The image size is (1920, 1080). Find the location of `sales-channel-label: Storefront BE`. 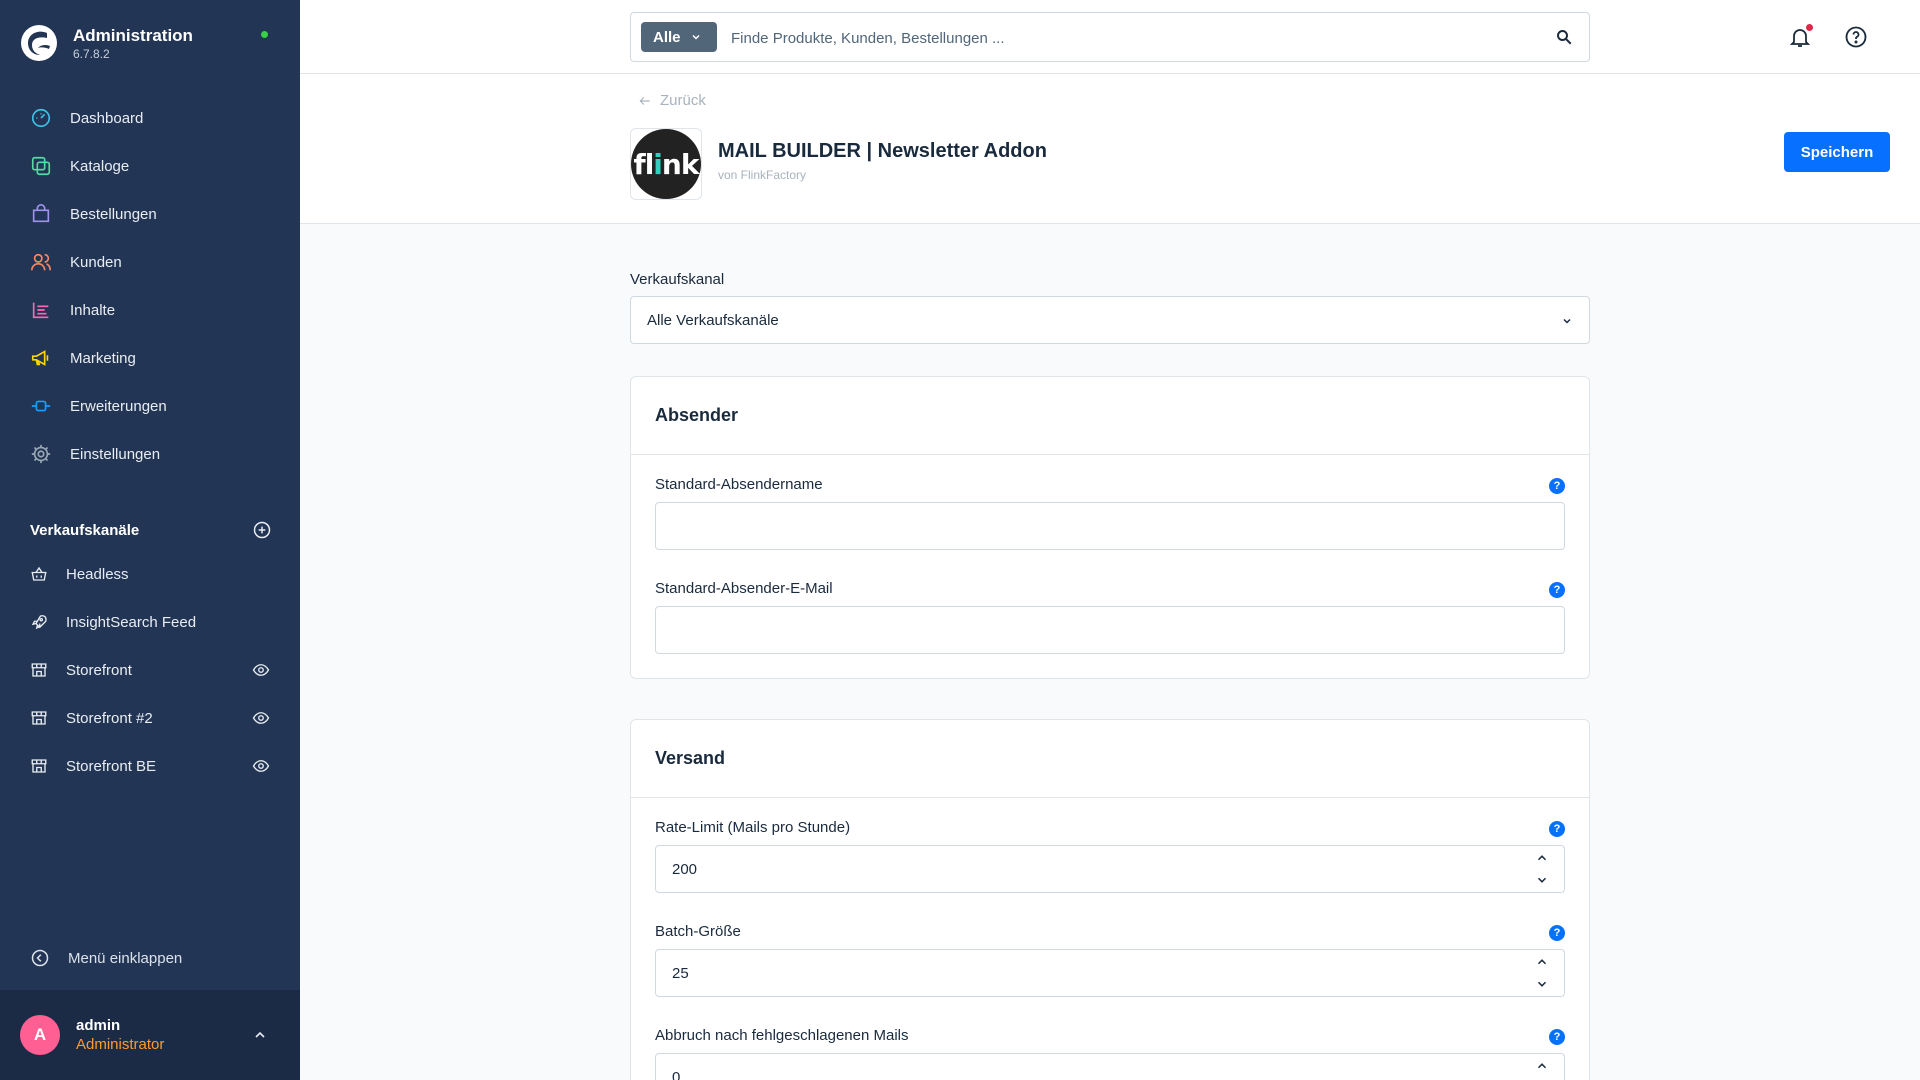

sales-channel-label: Storefront BE is located at coordinates (111, 766).